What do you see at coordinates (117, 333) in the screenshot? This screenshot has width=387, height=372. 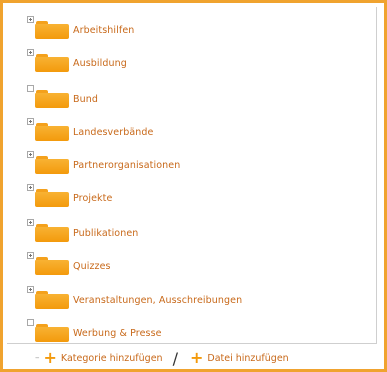 I see `tree-item-label: Werbung & Presse` at bounding box center [117, 333].